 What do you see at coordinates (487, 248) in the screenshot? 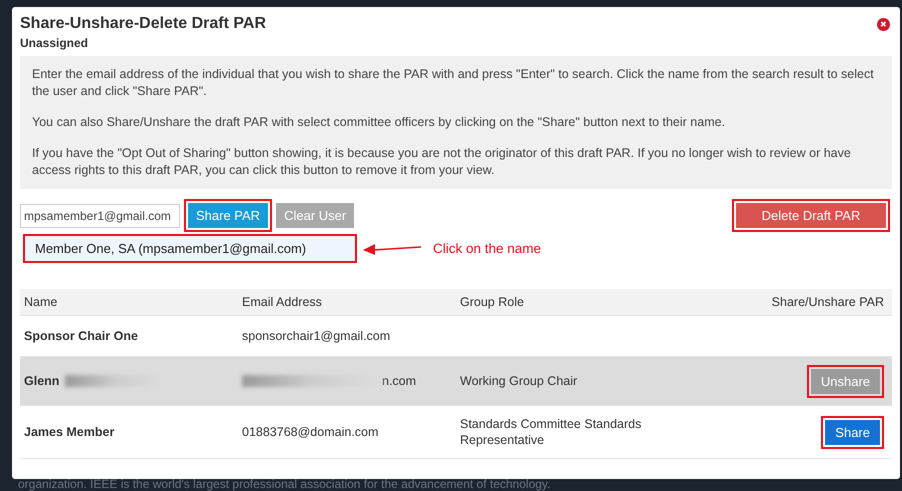
I see `annotation-text: Click on the name` at bounding box center [487, 248].